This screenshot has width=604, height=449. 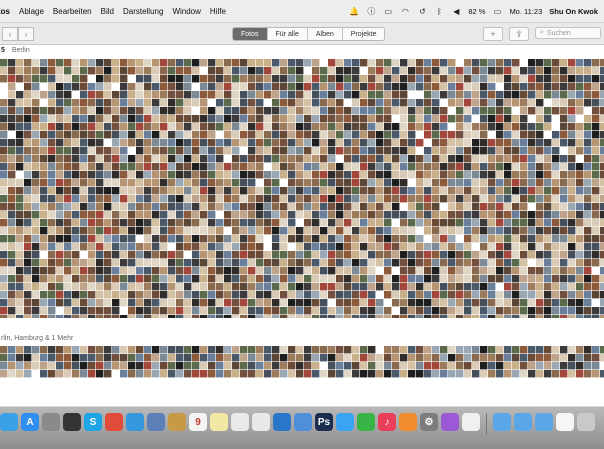 What do you see at coordinates (51, 422) in the screenshot?
I see `launchpad-icon` at bounding box center [51, 422].